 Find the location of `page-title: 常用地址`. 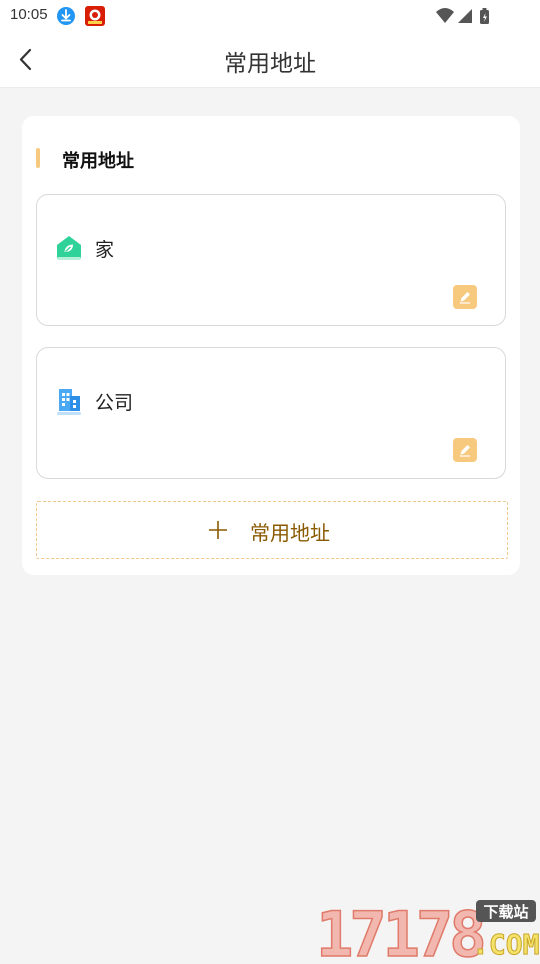

page-title: 常用地址 is located at coordinates (270, 61).